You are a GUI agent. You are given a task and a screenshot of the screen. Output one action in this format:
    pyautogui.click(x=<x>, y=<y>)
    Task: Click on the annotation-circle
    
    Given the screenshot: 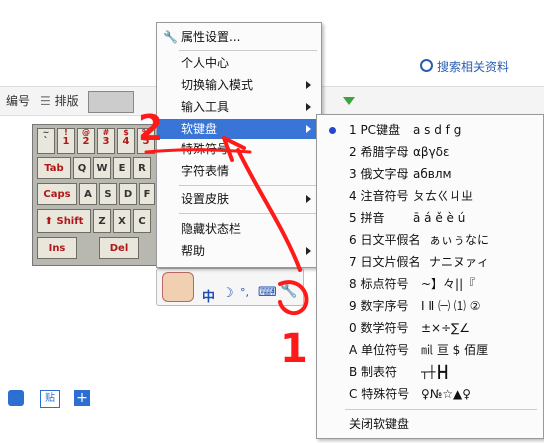 What is the action you would take?
    pyautogui.click(x=293, y=298)
    